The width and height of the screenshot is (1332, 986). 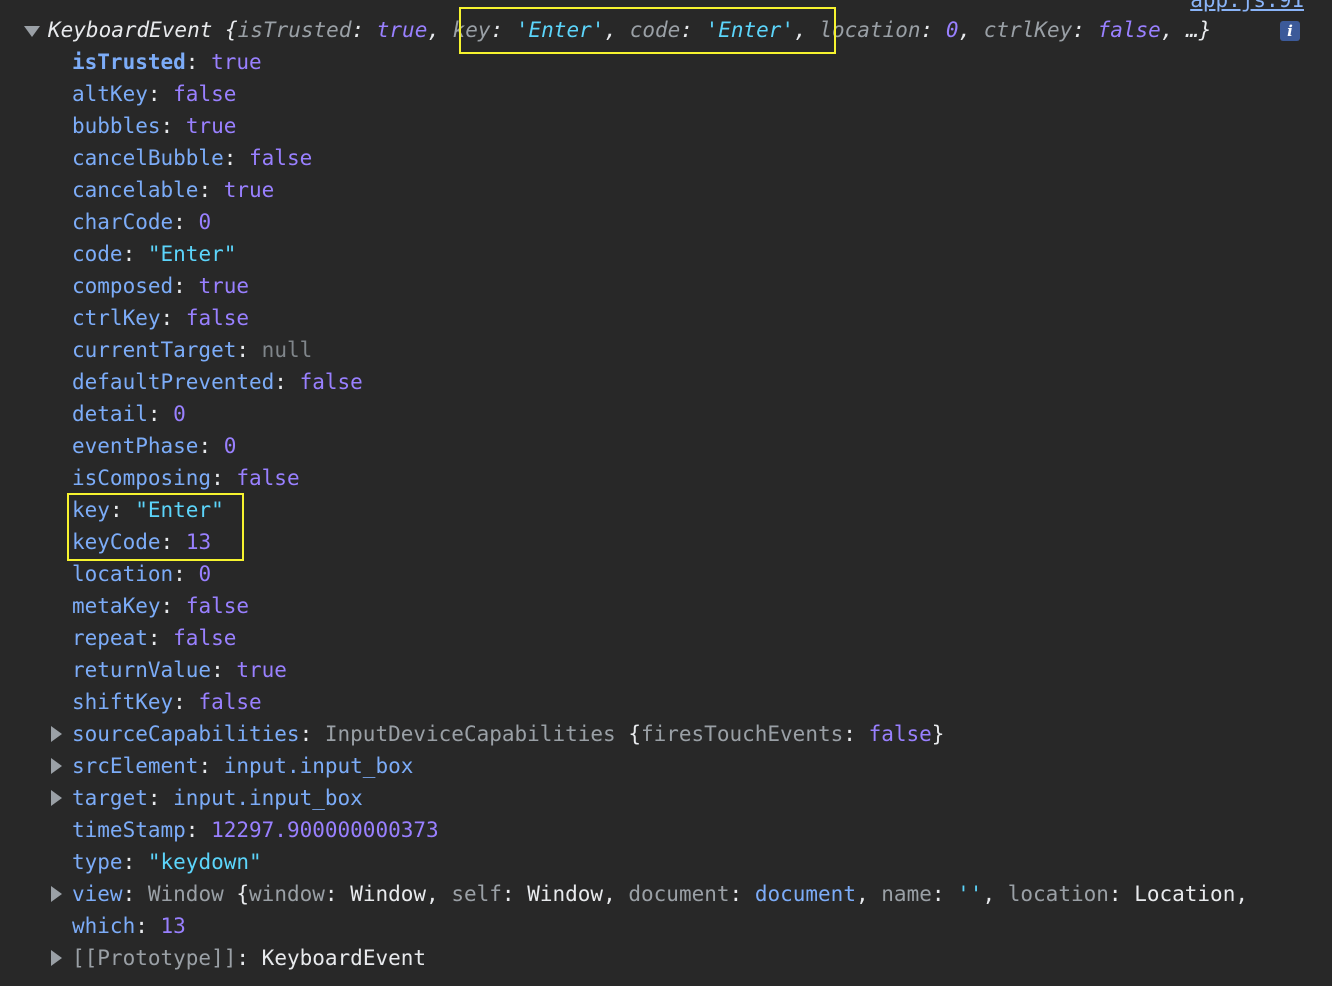 I want to click on summary-key: isTrusted, so click(x=294, y=30).